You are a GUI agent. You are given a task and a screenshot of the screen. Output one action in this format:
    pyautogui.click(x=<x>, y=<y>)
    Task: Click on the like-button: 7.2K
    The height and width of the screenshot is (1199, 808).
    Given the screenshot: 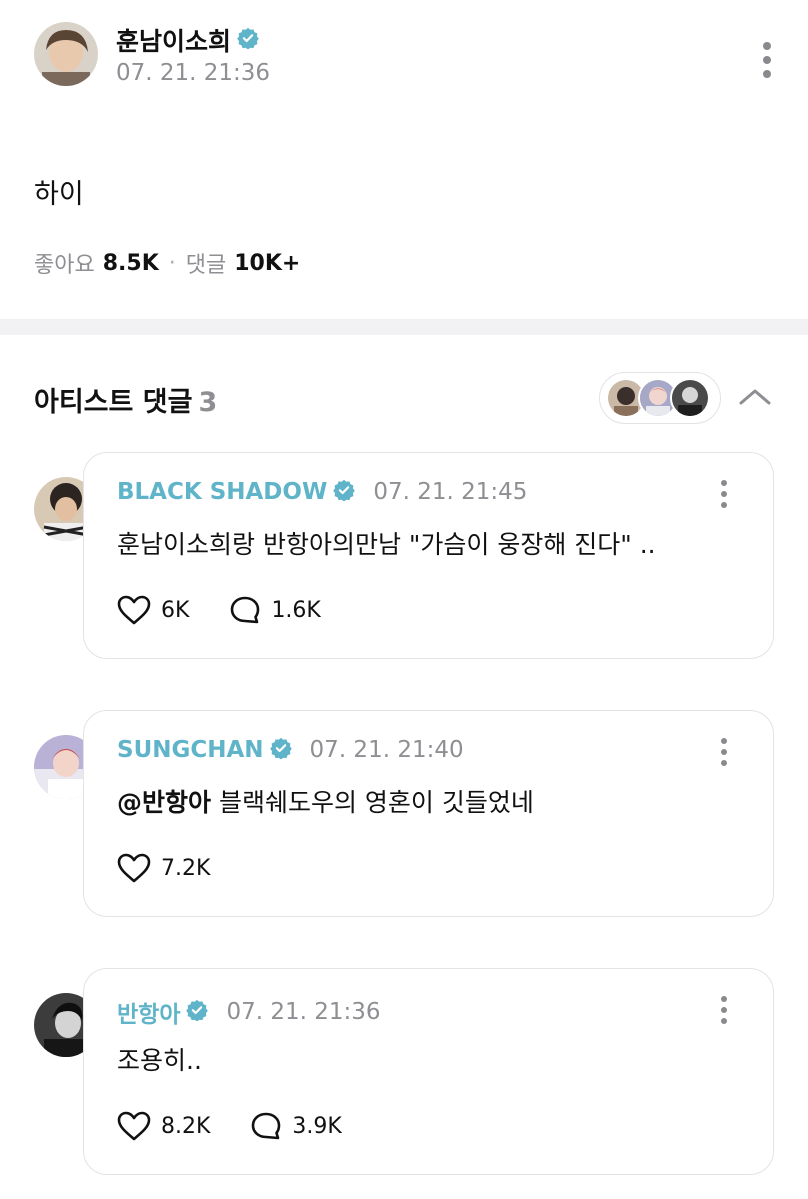 What is the action you would take?
    pyautogui.click(x=163, y=868)
    